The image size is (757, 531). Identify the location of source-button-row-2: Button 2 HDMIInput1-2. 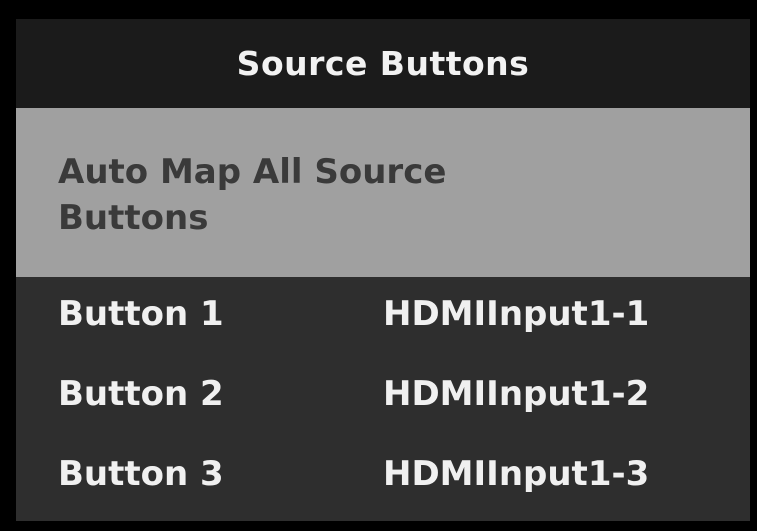
(383, 397).